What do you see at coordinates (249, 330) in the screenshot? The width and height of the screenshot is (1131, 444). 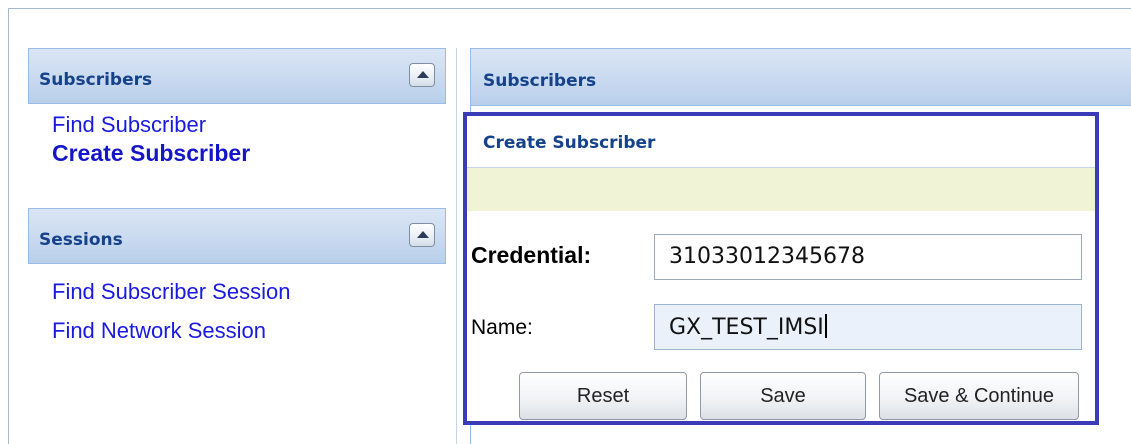 I see `sidebar-item-find-network-session: Find Network Session` at bounding box center [249, 330].